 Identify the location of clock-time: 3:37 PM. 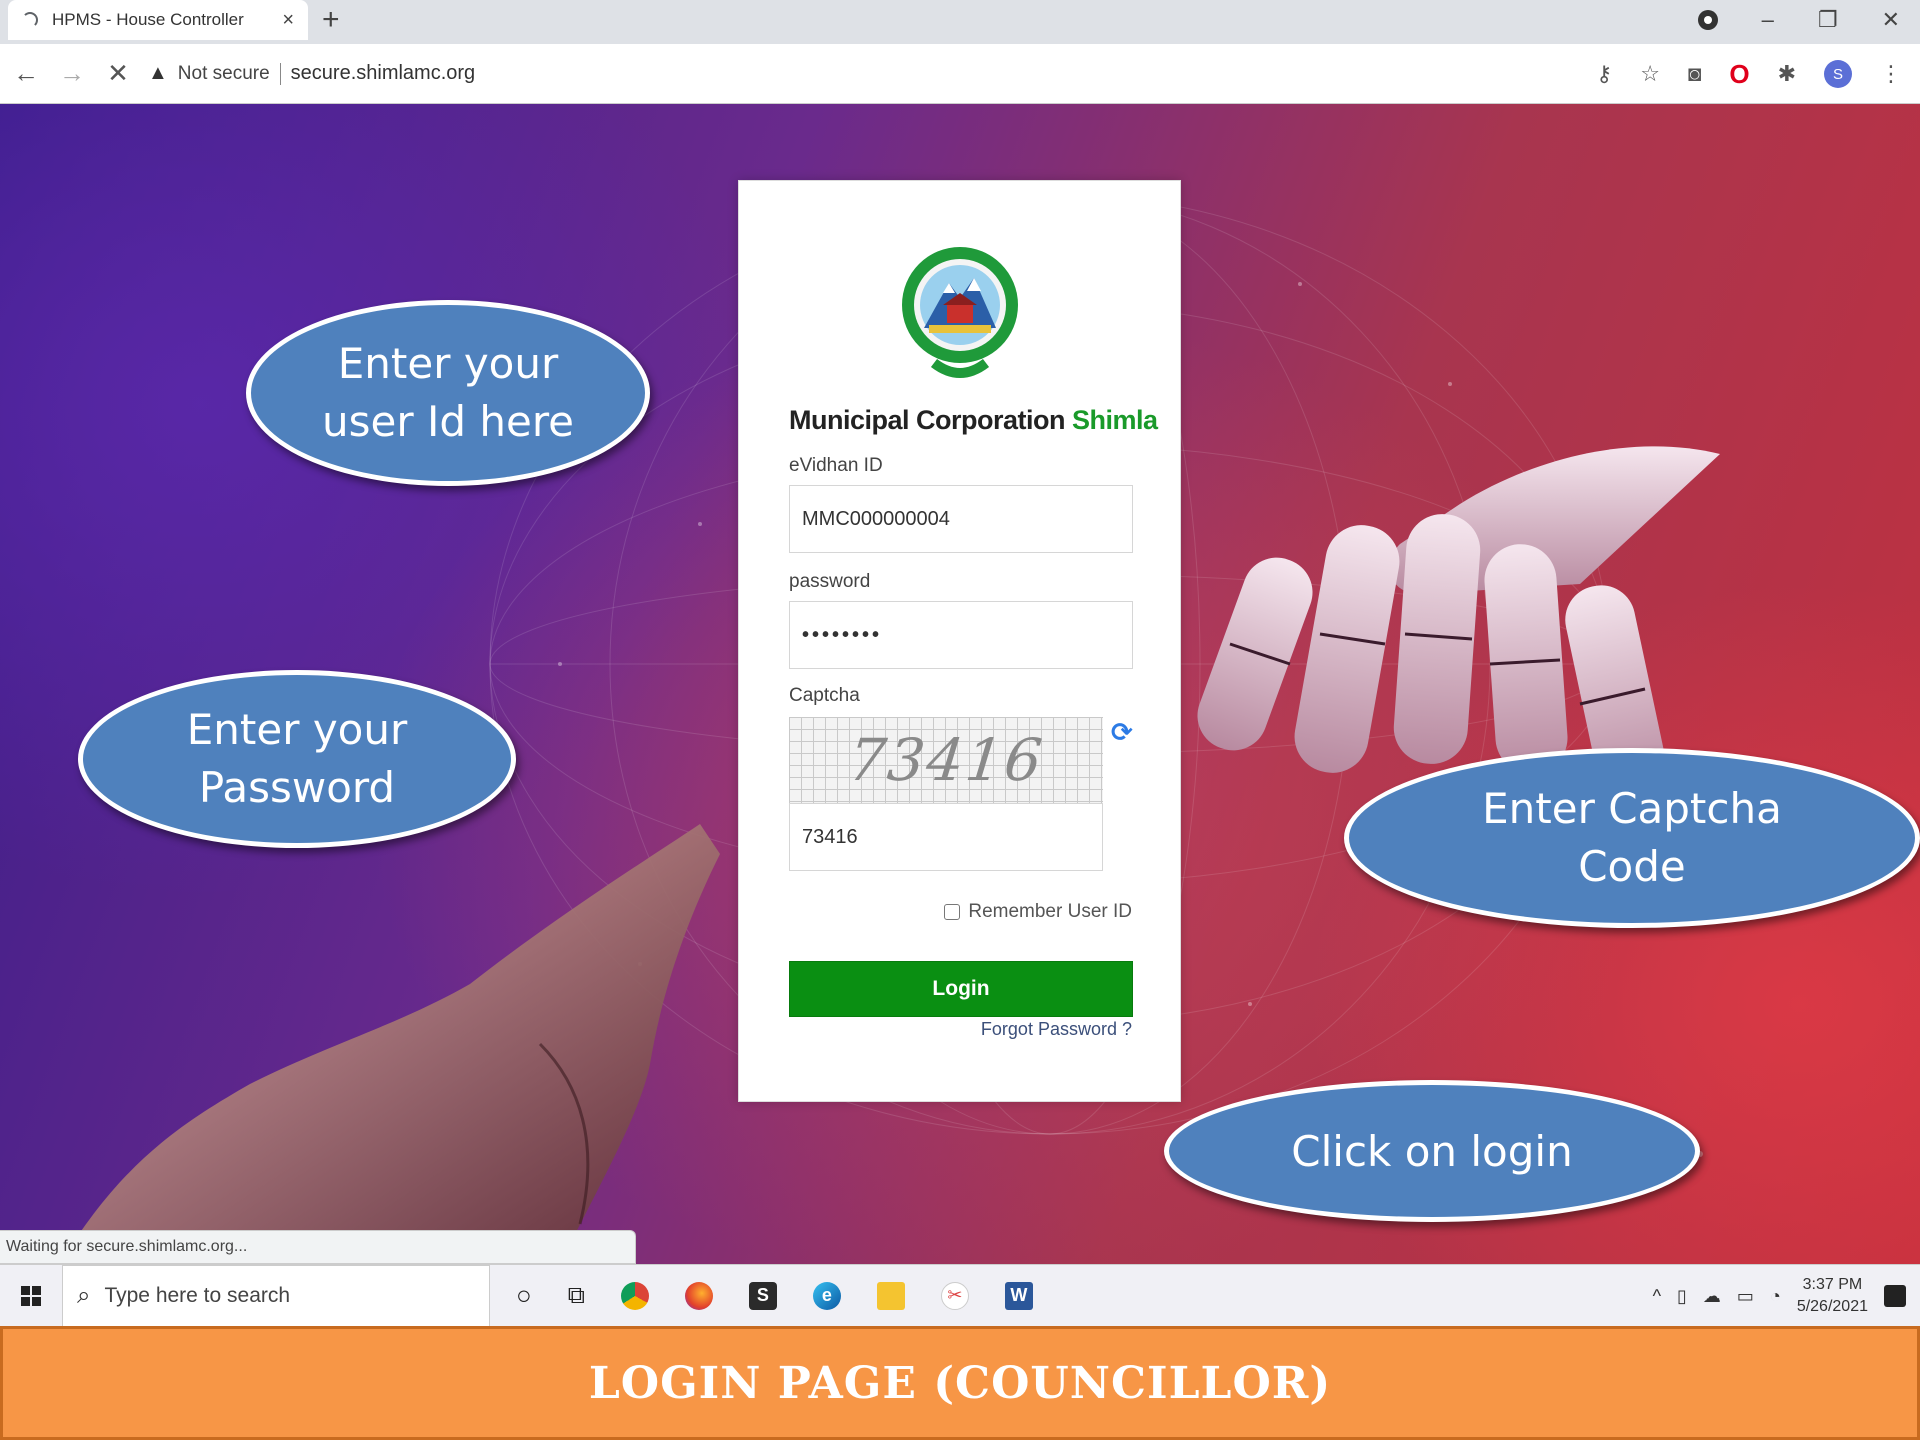
(1832, 1284).